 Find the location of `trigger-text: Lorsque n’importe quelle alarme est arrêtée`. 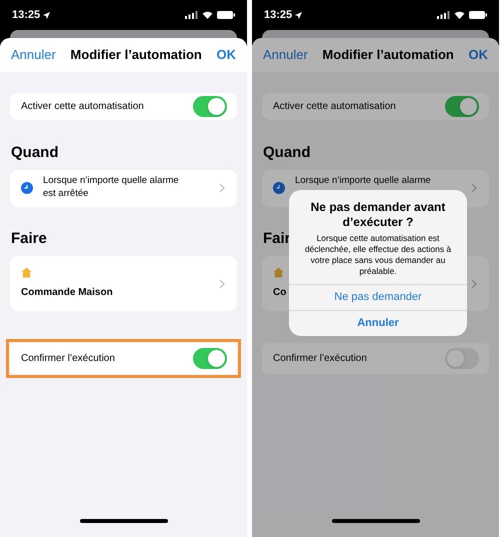

trigger-text: Lorsque n’importe quelle alarme est arrêtée is located at coordinates (111, 187).